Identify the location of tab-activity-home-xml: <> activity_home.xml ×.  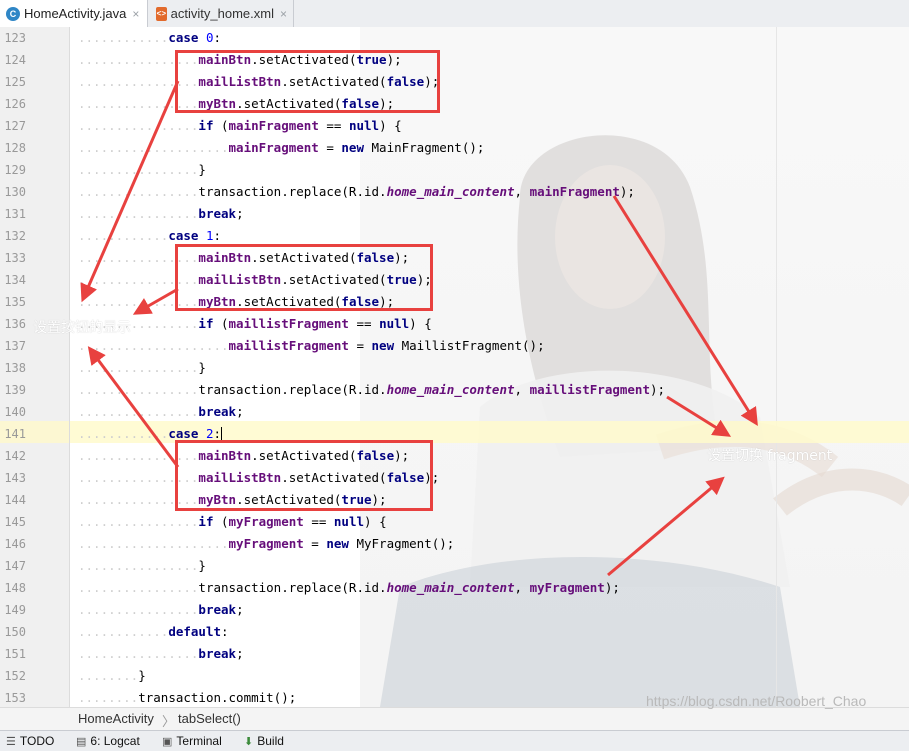
(222, 13).